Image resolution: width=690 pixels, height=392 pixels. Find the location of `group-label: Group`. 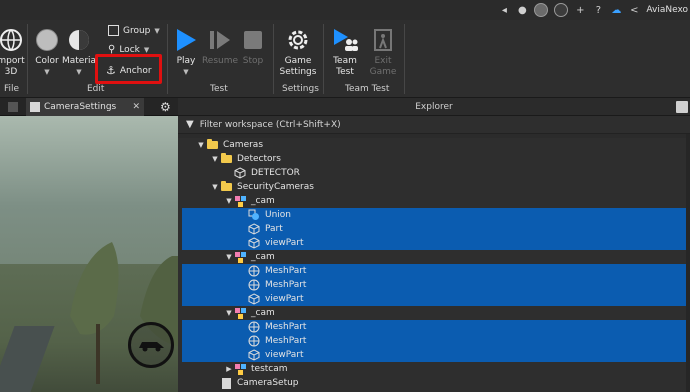

group-label: Group is located at coordinates (137, 30).